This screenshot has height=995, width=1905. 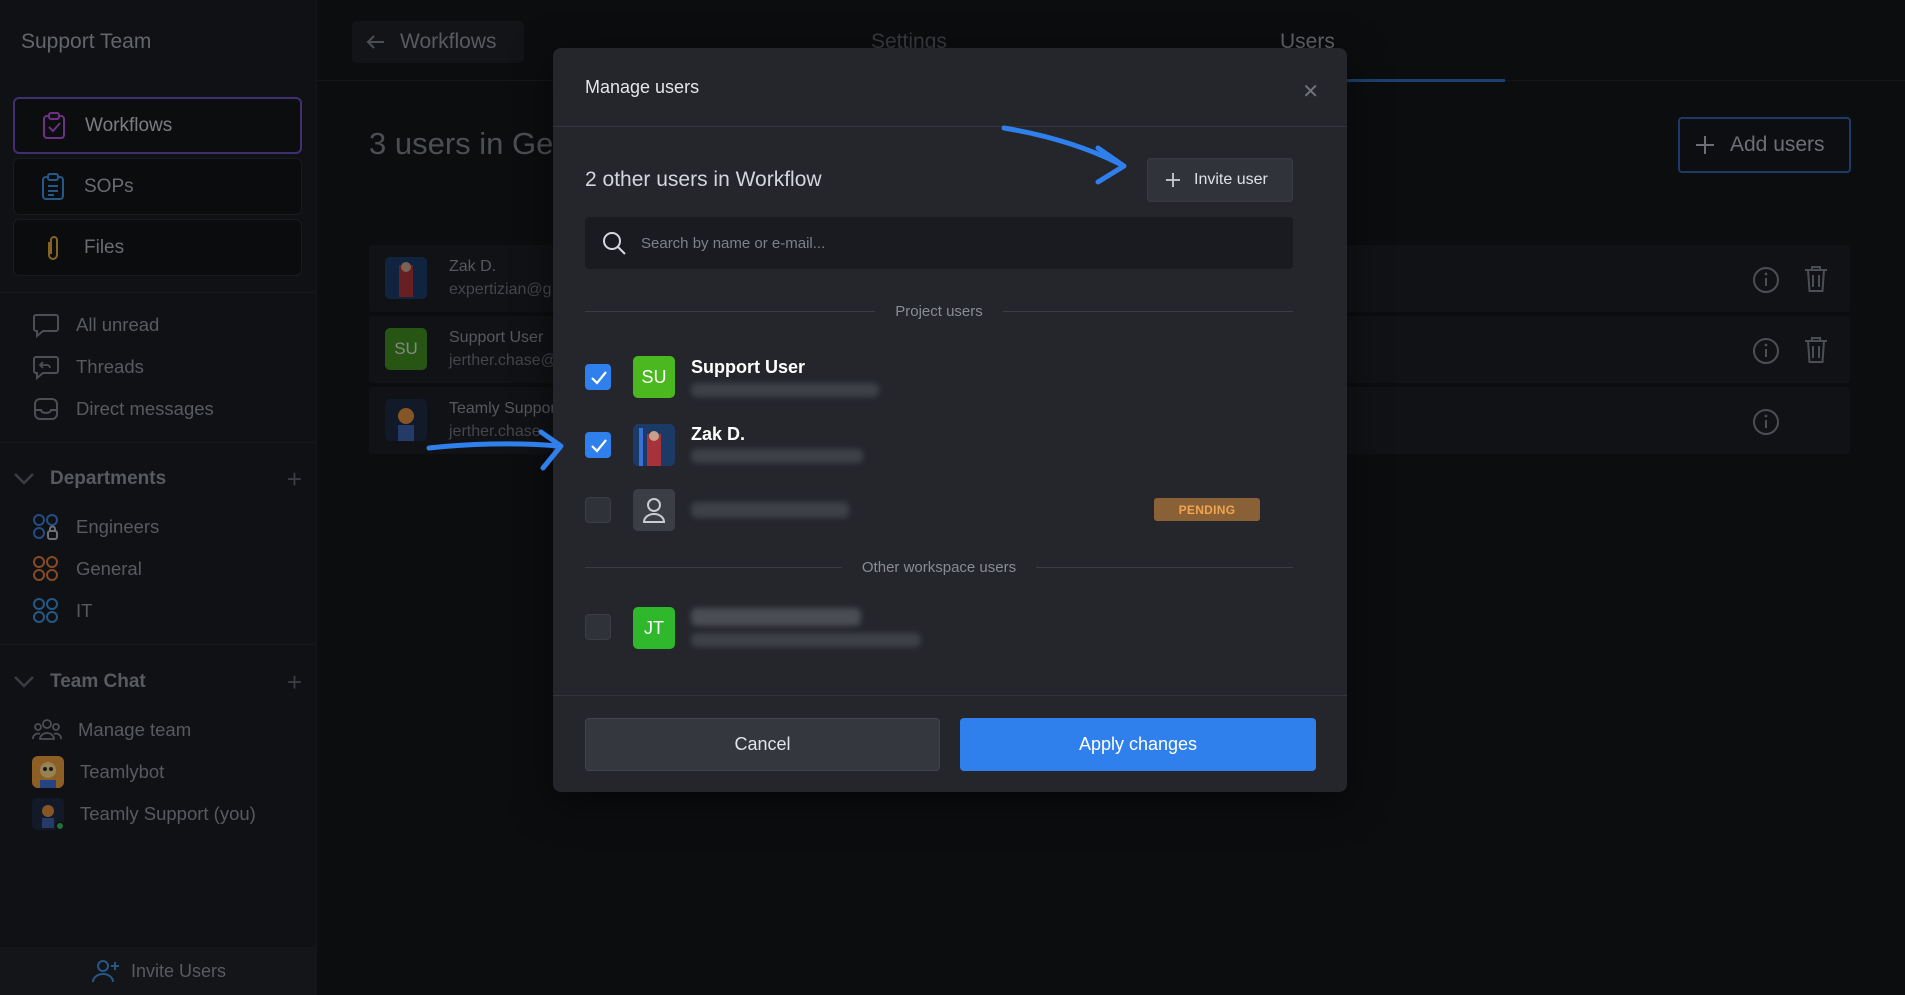 I want to click on close-icon: ✕, so click(x=1310, y=91).